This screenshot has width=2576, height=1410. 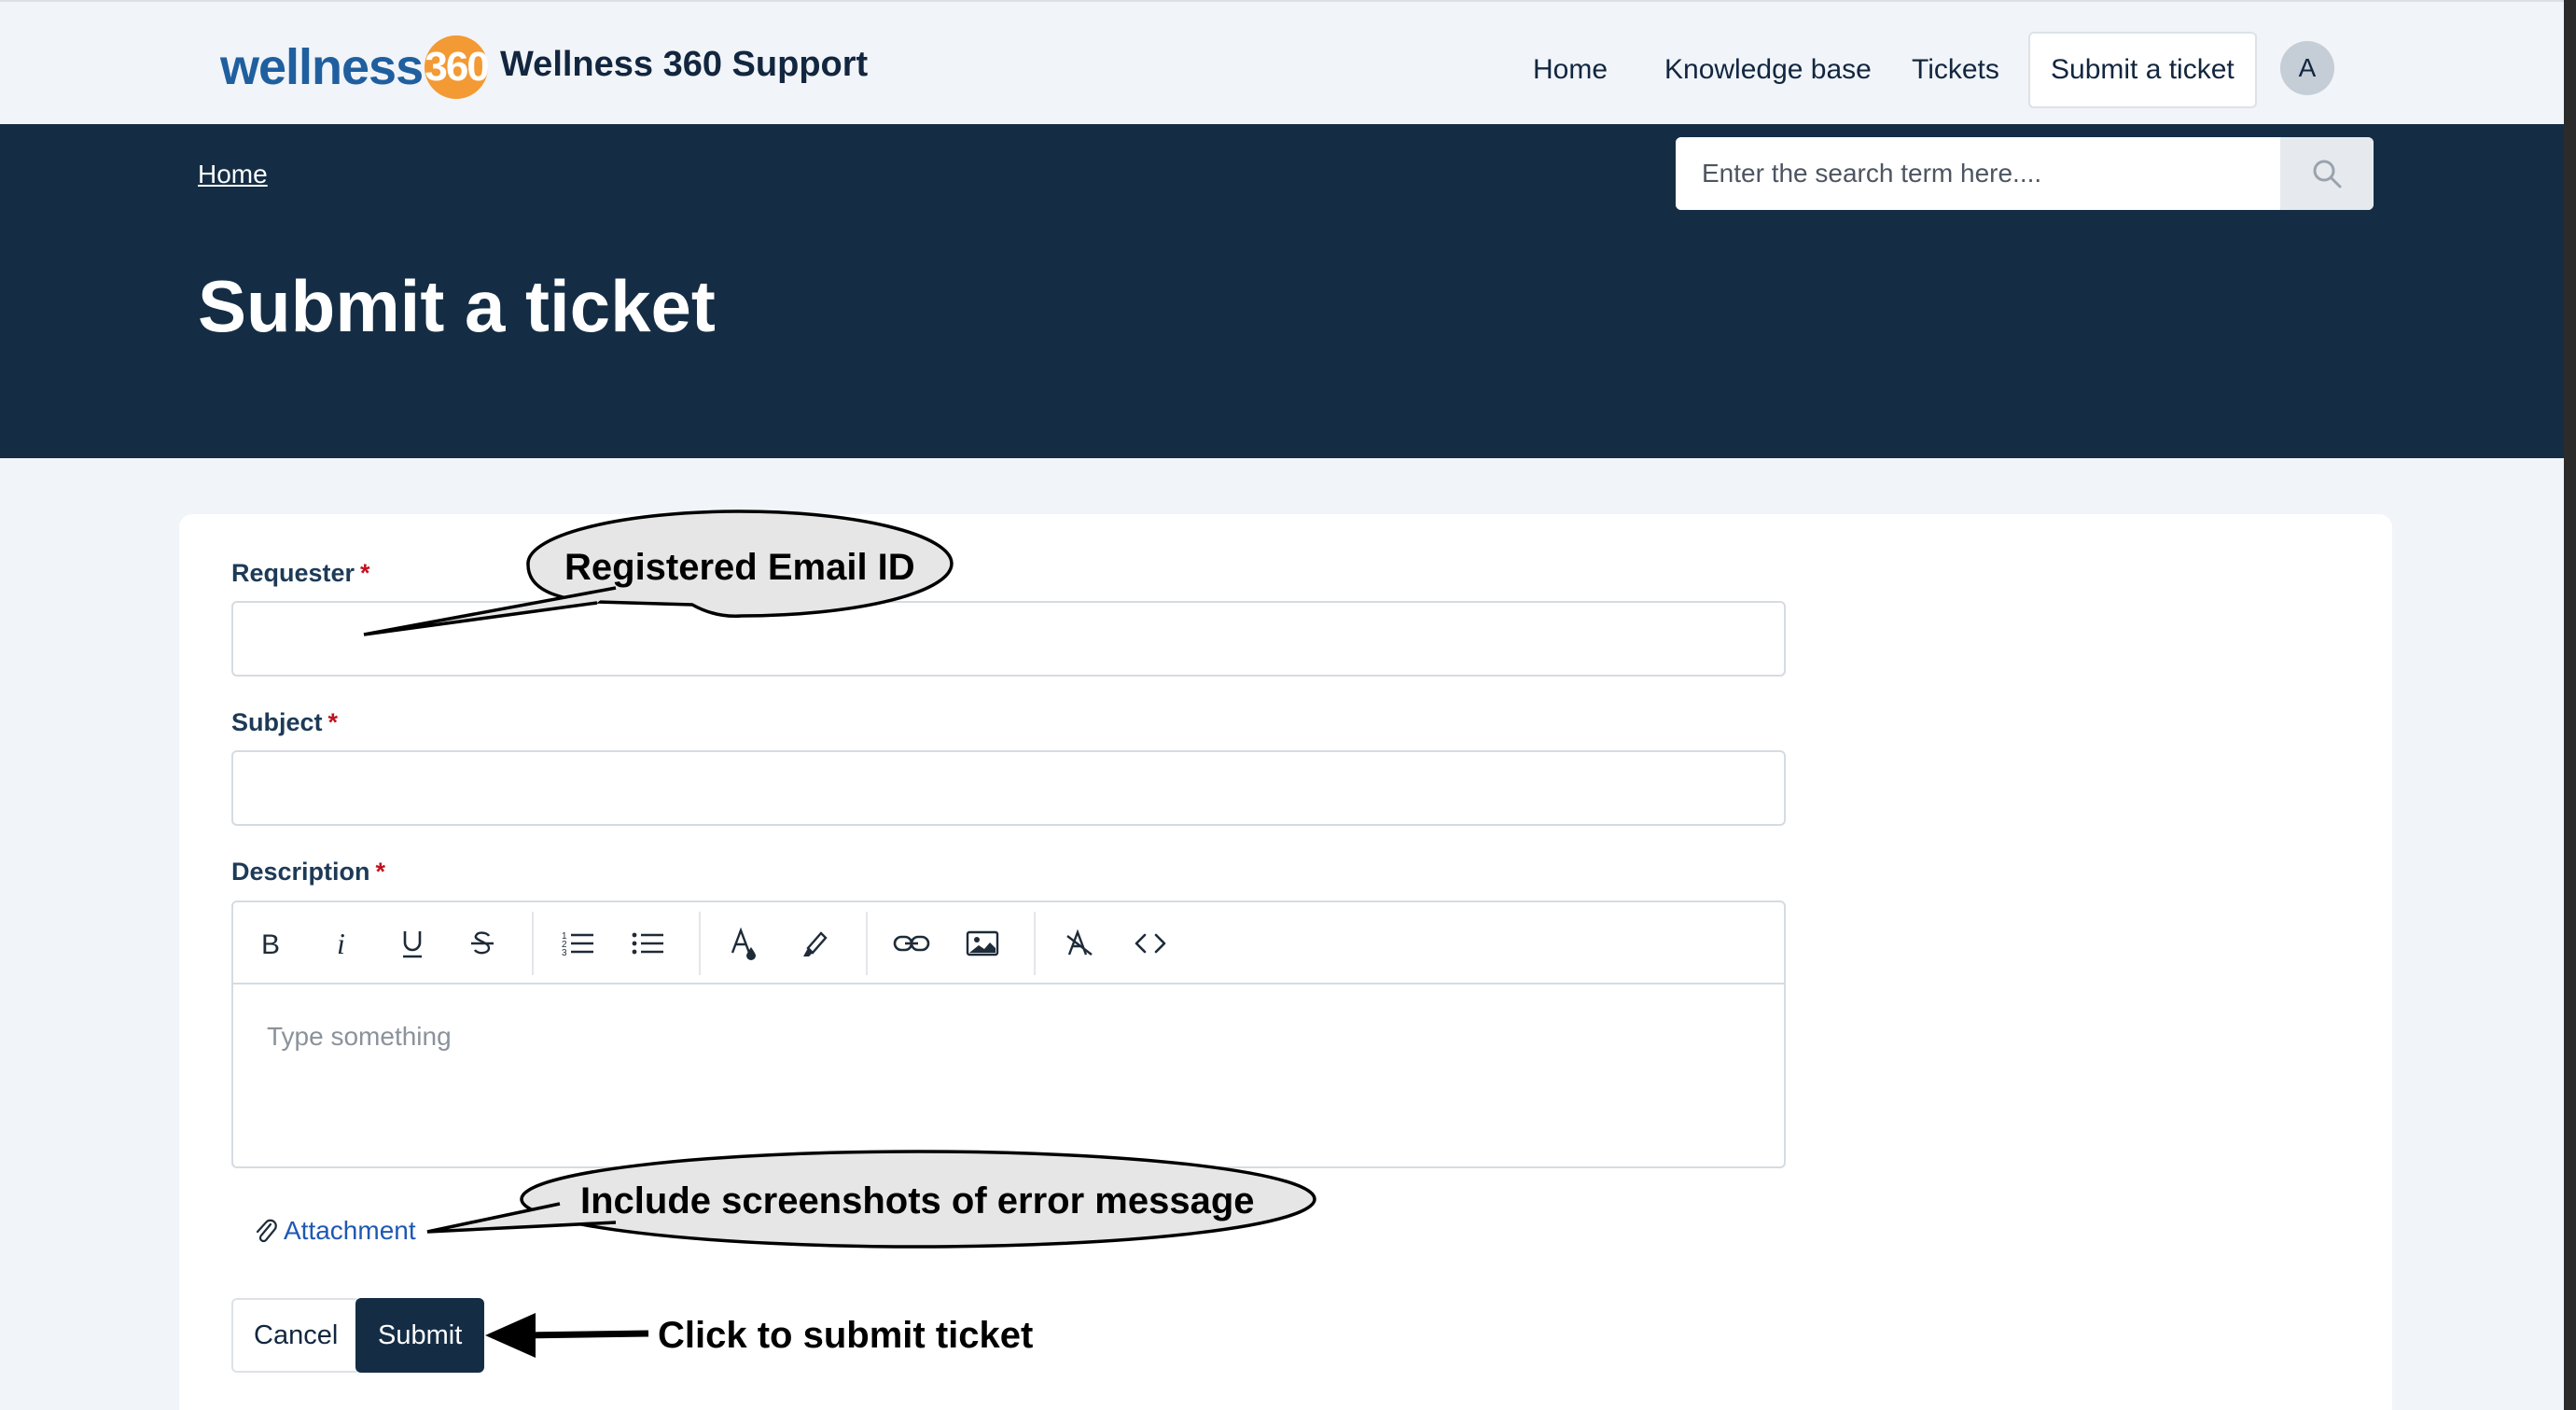 What do you see at coordinates (511, 1335) in the screenshot?
I see `submit-arrow-head` at bounding box center [511, 1335].